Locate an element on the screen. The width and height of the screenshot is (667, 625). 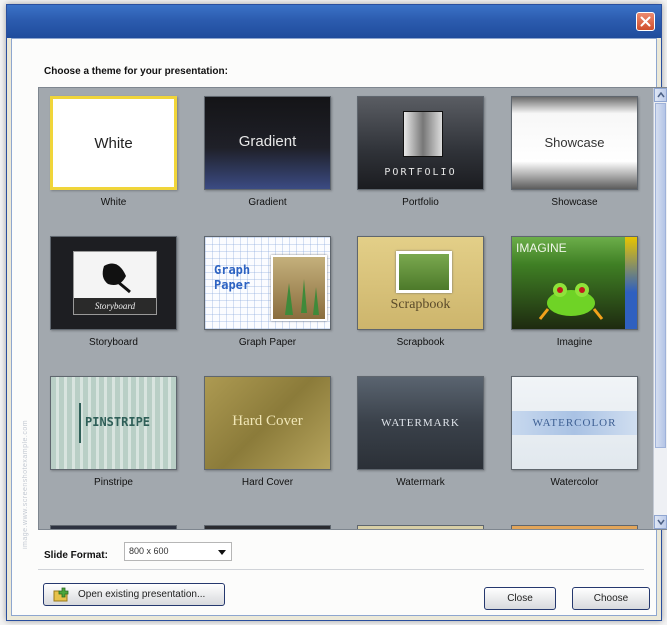
side-watermark-text: image.www.screenshotexample.com is located at coordinates (25, 484).